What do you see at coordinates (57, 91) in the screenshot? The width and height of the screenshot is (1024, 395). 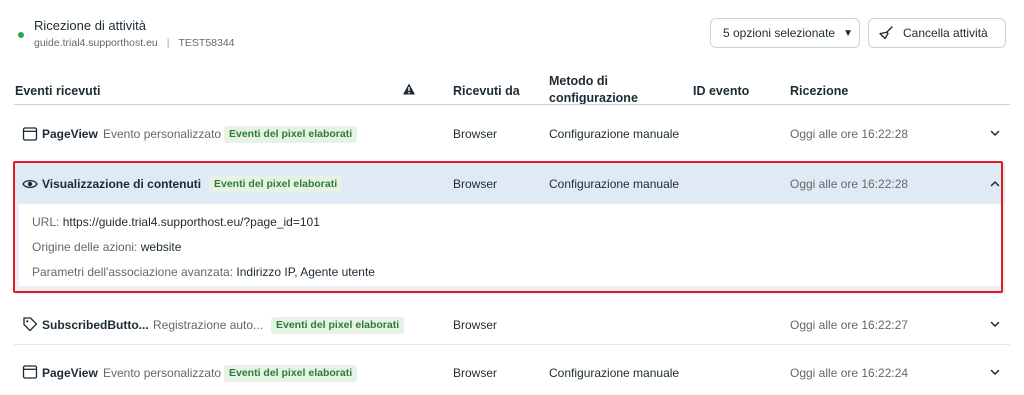 I see `col-events: Eventi ricevuti` at bounding box center [57, 91].